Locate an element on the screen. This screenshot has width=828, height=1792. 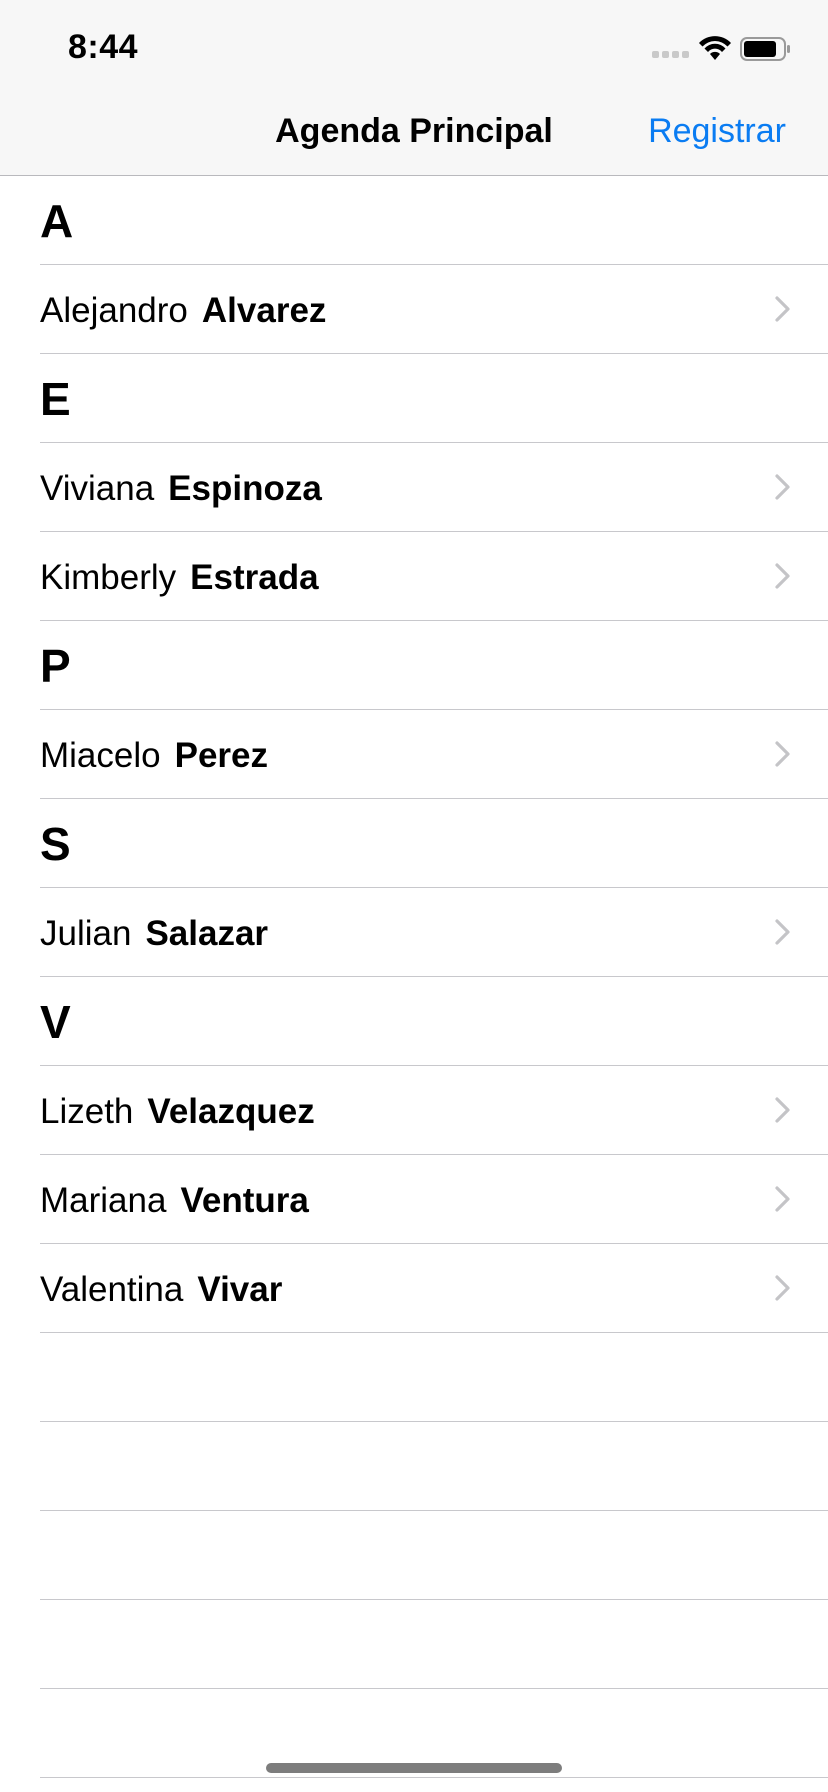
contact-row: Viviana Espinoza is located at coordinates (434, 487).